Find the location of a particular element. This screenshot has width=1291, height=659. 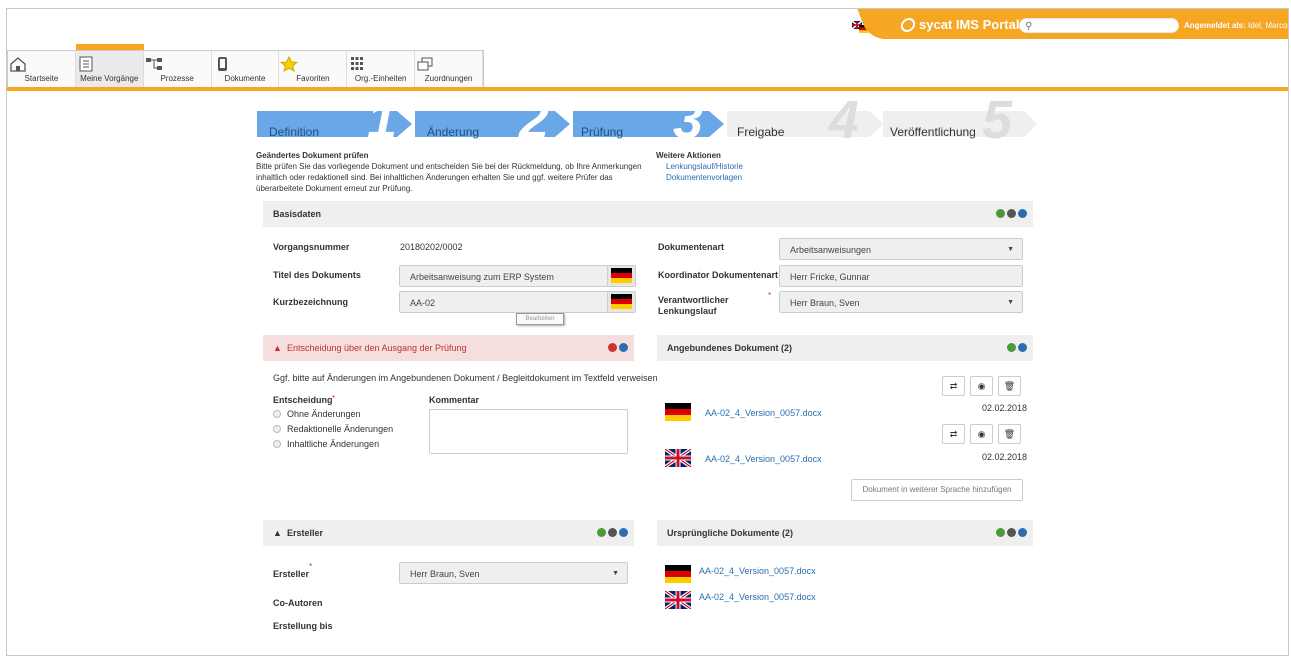

login-user: Idel, Marco is located at coordinates (1268, 25).